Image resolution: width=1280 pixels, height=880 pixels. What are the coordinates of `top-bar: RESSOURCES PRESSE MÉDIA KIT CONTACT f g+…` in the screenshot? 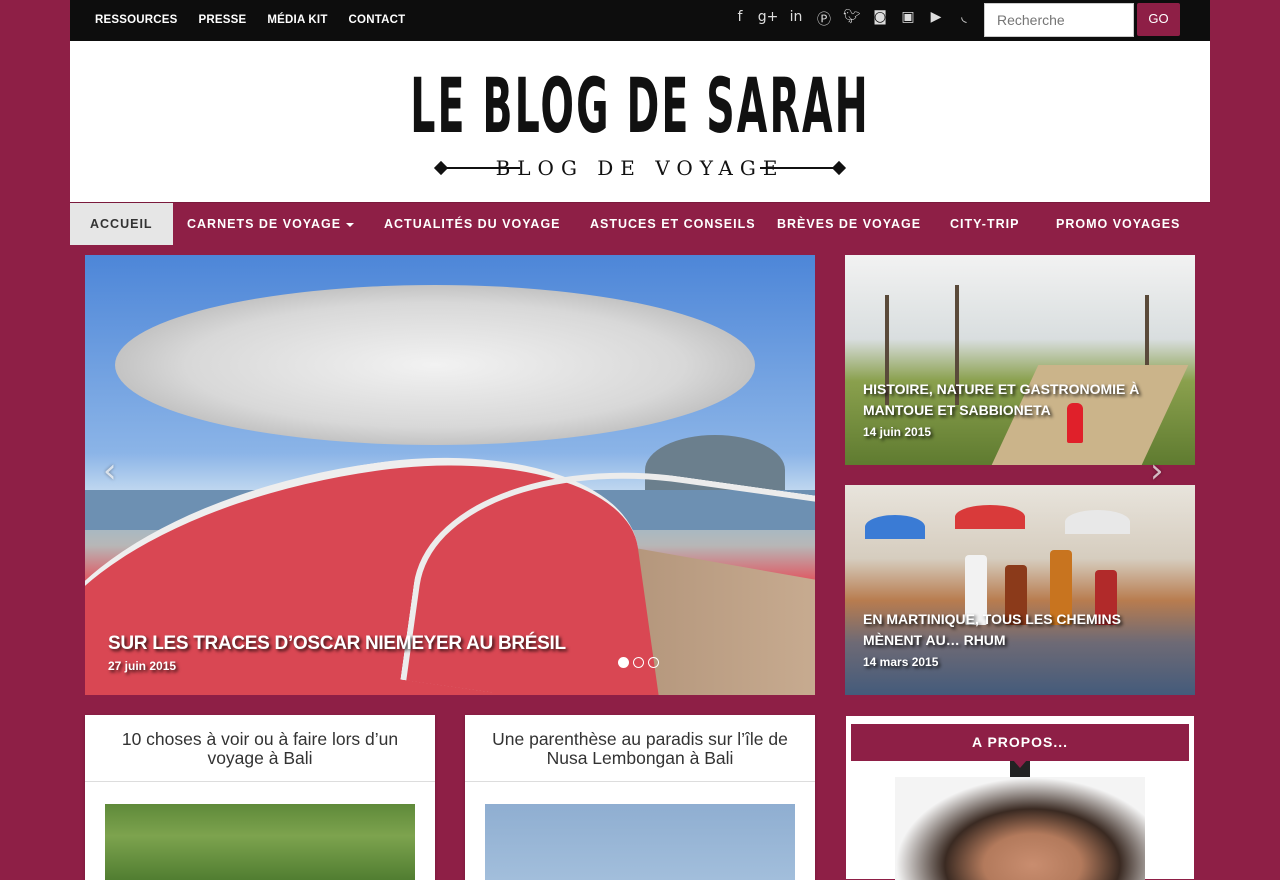 It's located at (640, 20).